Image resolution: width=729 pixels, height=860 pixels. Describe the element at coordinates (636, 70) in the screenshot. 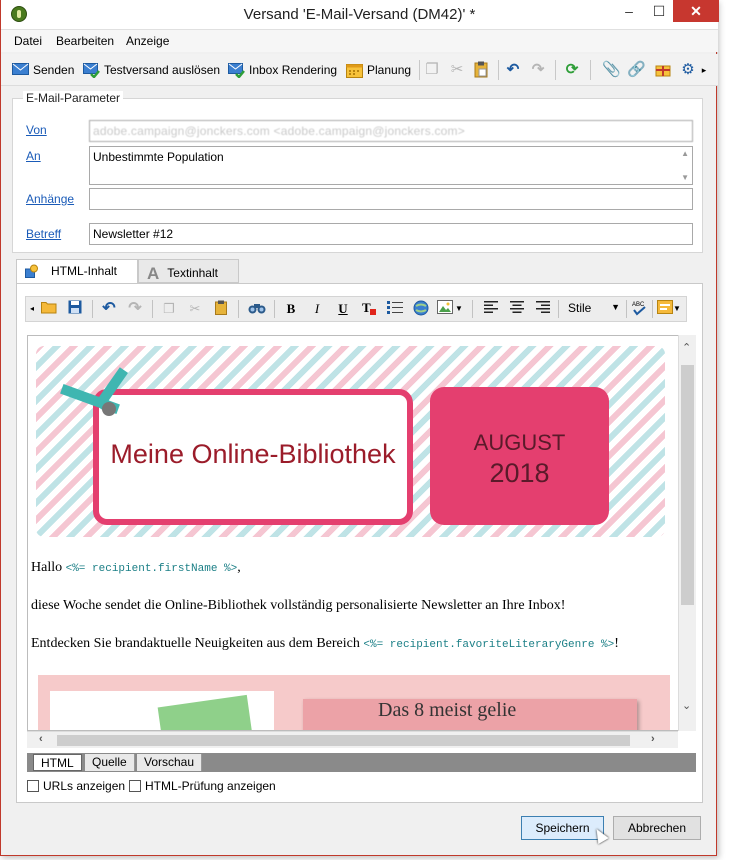

I see `link-icon: 🔗` at that location.